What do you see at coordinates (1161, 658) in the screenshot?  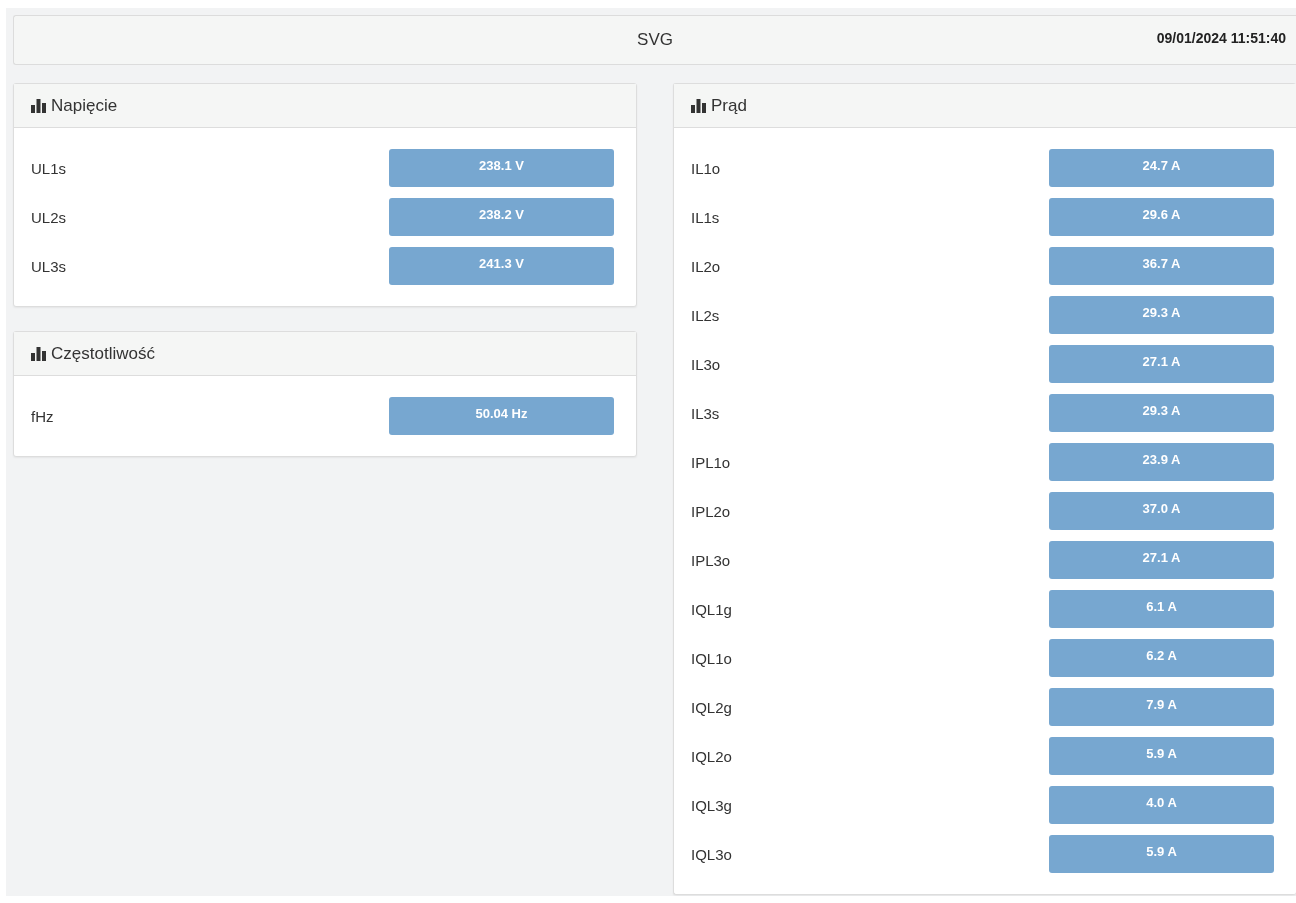 I see `value-badge: 6.2 A` at bounding box center [1161, 658].